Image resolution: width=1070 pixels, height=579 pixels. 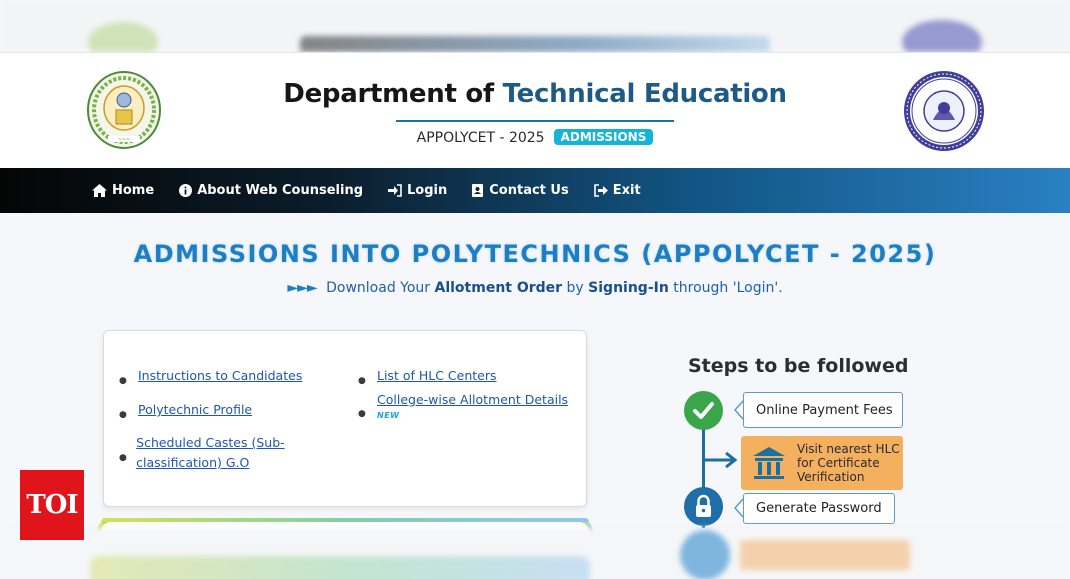 I want to click on step-online-payment: Online Payment Fees, so click(x=823, y=410).